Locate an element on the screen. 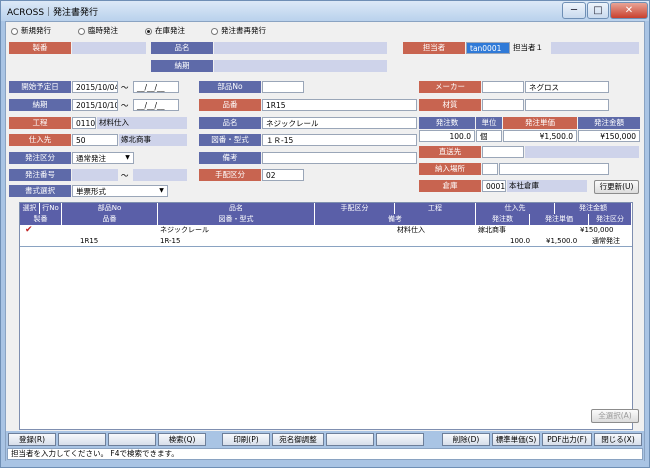 The height and width of the screenshot is (468, 650). row-suu: 100.0 is located at coordinates (520, 241).